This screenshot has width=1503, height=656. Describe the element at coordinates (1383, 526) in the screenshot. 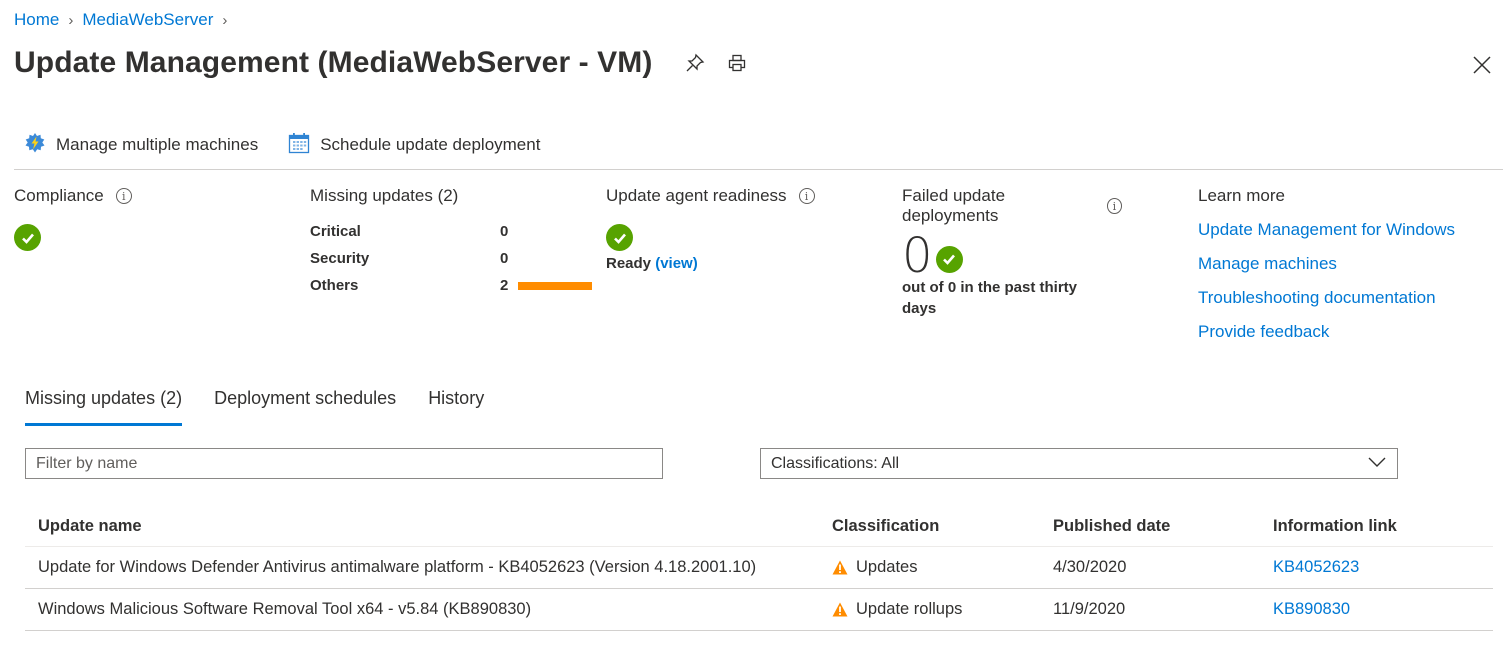

I see `column-header-information-link: Information link` at that location.